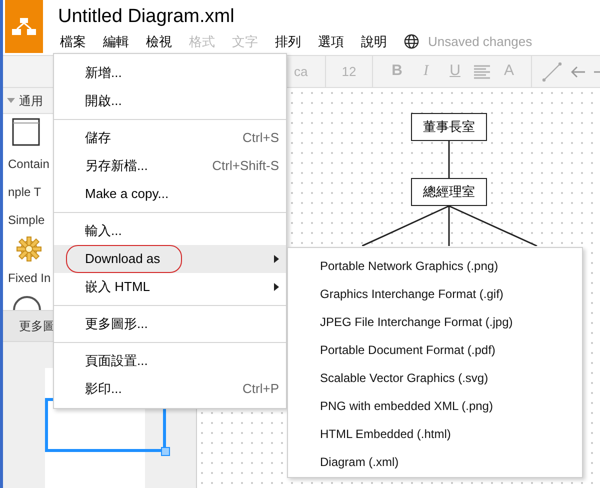 The height and width of the screenshot is (488, 600). I want to click on shape-label: nple T, so click(25, 192).